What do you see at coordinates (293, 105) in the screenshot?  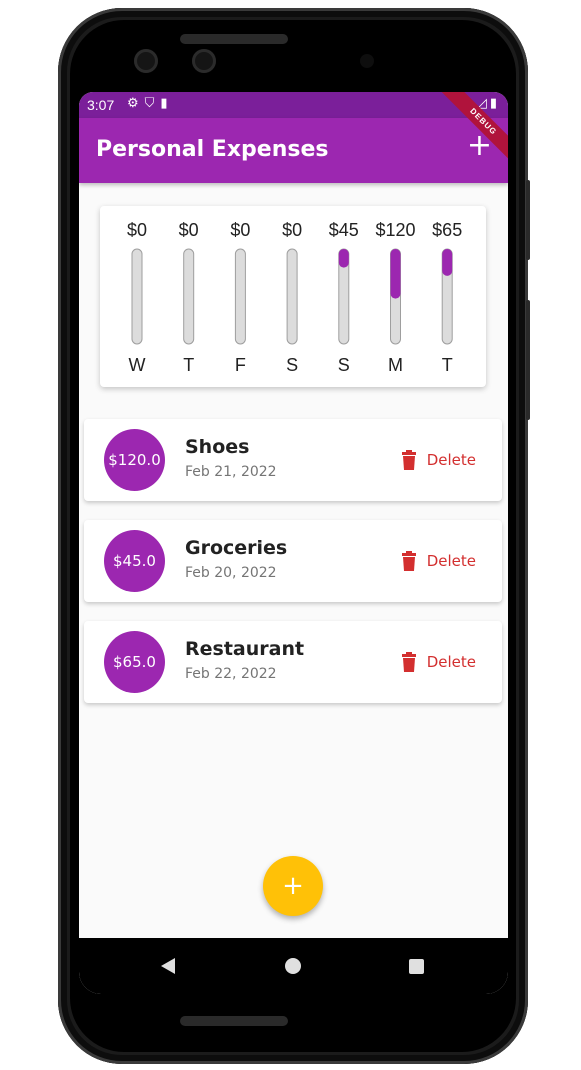 I see `status-bar: 3:07 ⚙⛉▮ ▼◿▮` at bounding box center [293, 105].